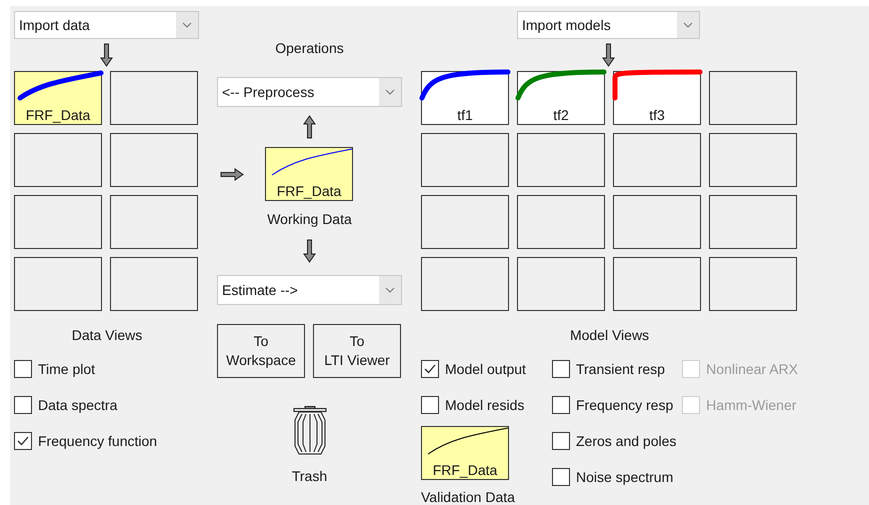  I want to click on tile-label: tf3, so click(657, 115).